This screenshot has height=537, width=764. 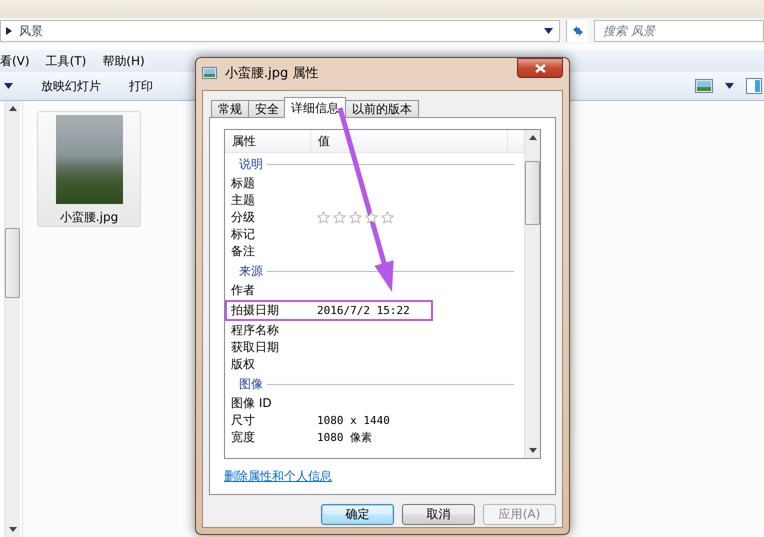 What do you see at coordinates (255, 310) in the screenshot?
I see `property-name: 拍摄日期` at bounding box center [255, 310].